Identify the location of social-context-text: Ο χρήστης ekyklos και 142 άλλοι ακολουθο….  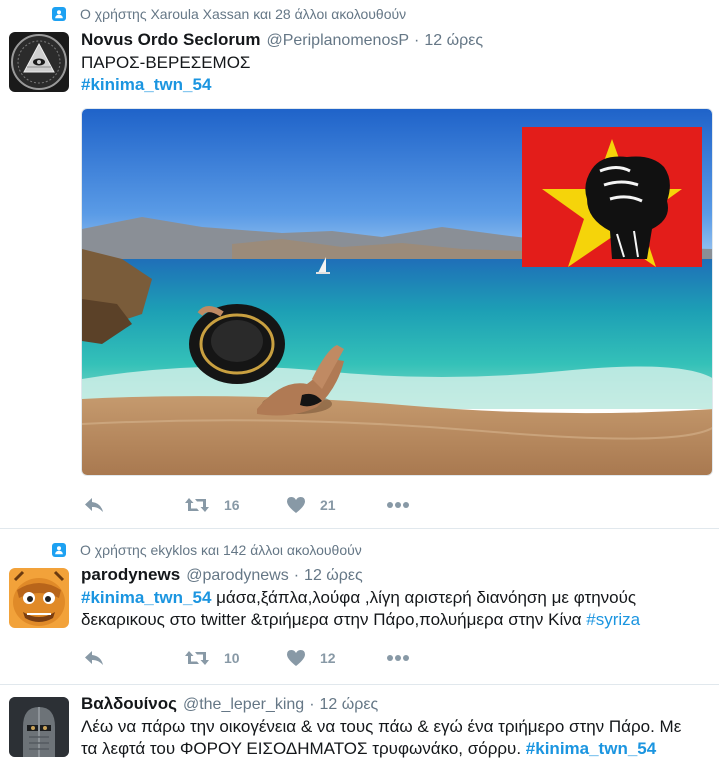
(221, 550).